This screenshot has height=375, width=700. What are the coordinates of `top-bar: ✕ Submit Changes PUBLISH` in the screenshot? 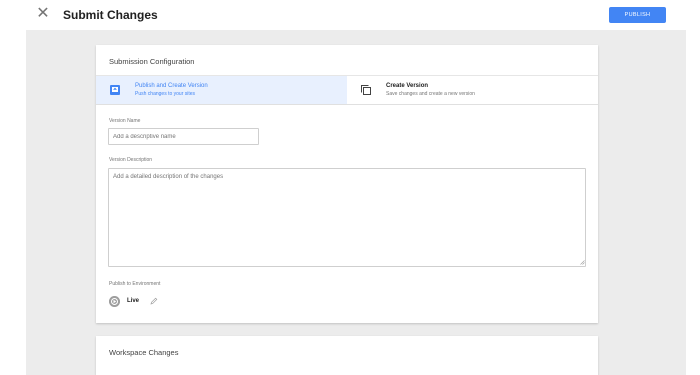 It's located at (350, 15).